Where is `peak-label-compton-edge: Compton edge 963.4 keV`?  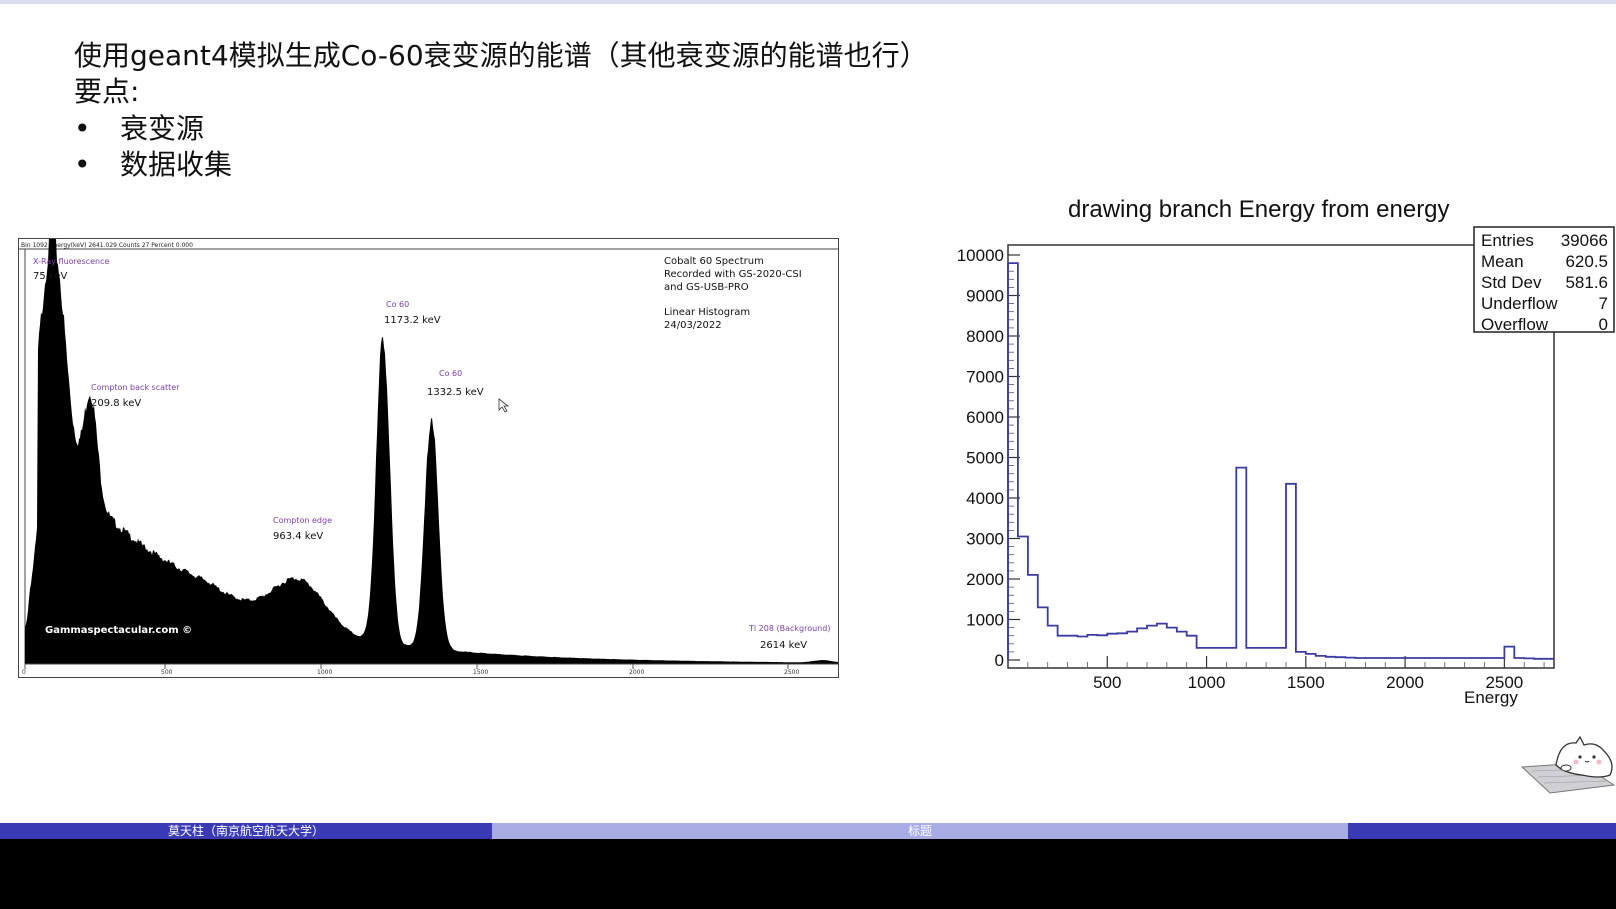 peak-label-compton-edge: Compton edge 963.4 keV is located at coordinates (302, 529).